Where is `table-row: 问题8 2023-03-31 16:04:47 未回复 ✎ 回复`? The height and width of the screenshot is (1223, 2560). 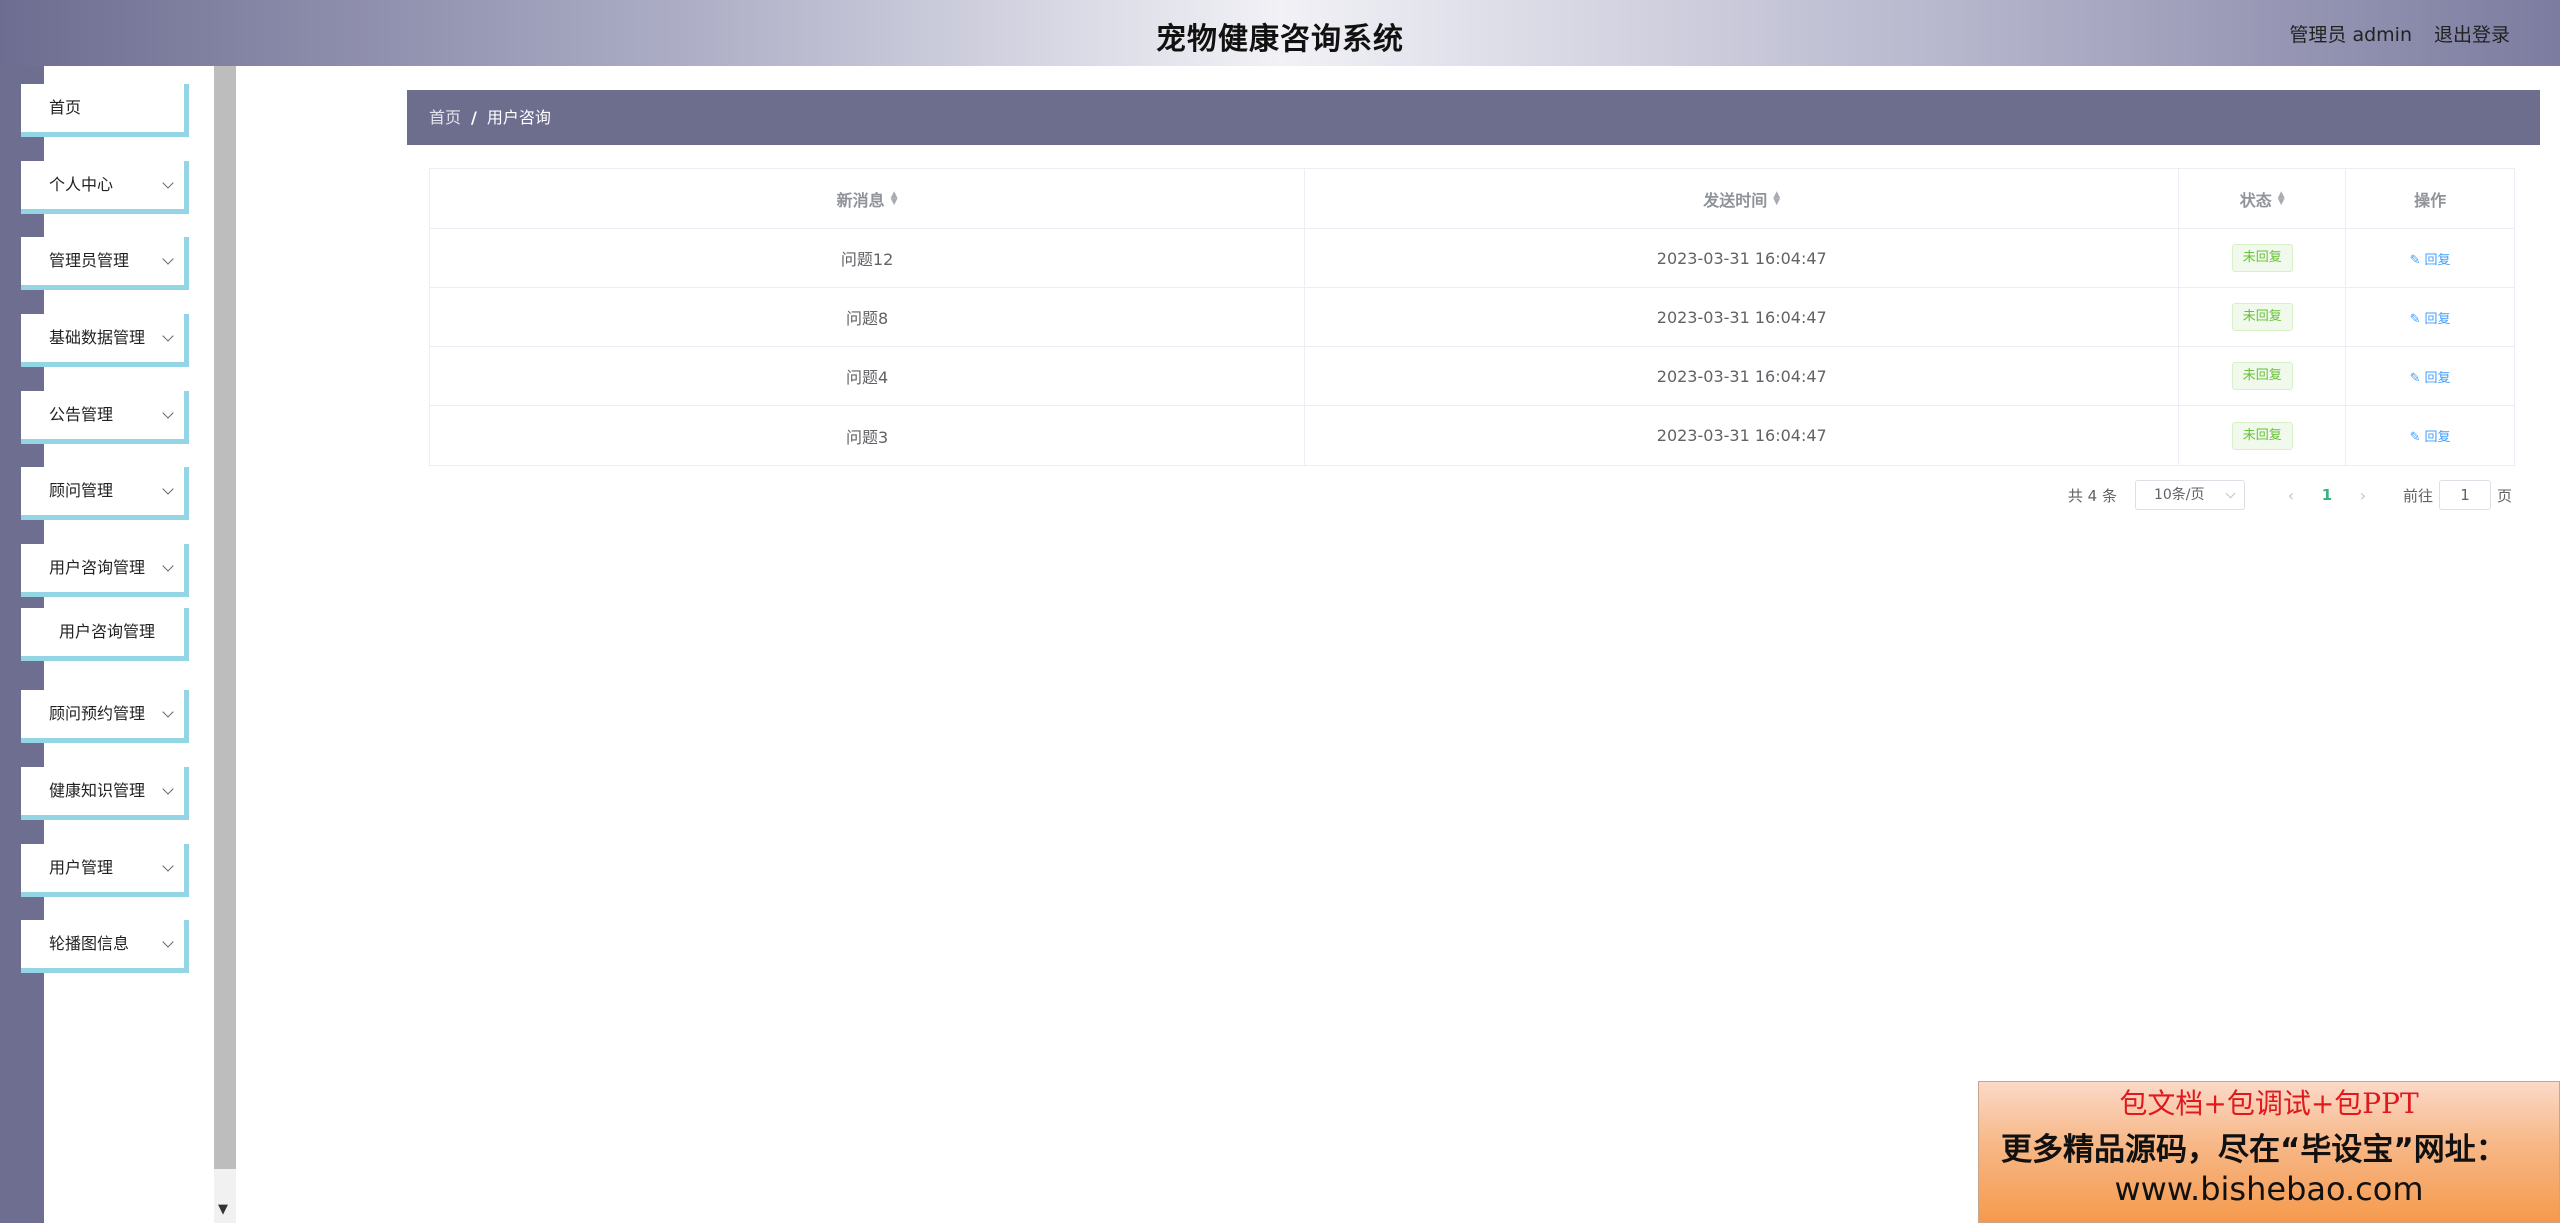
table-row: 问题8 2023-03-31 16:04:47 未回复 ✎ 回复 is located at coordinates (1472, 317).